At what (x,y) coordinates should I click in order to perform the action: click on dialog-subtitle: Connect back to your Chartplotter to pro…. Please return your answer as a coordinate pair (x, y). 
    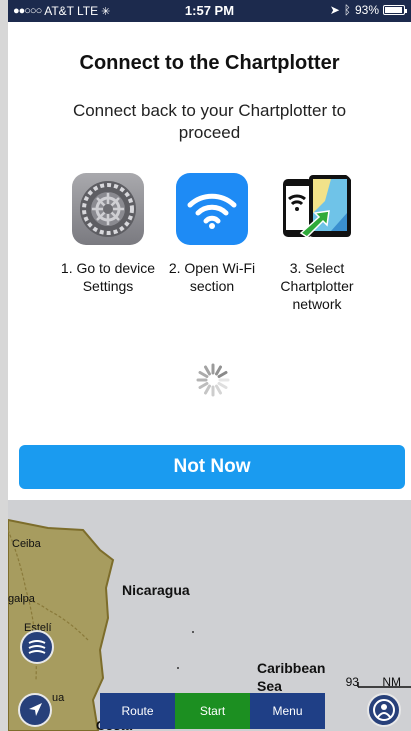
    Looking at the image, I should click on (209, 121).